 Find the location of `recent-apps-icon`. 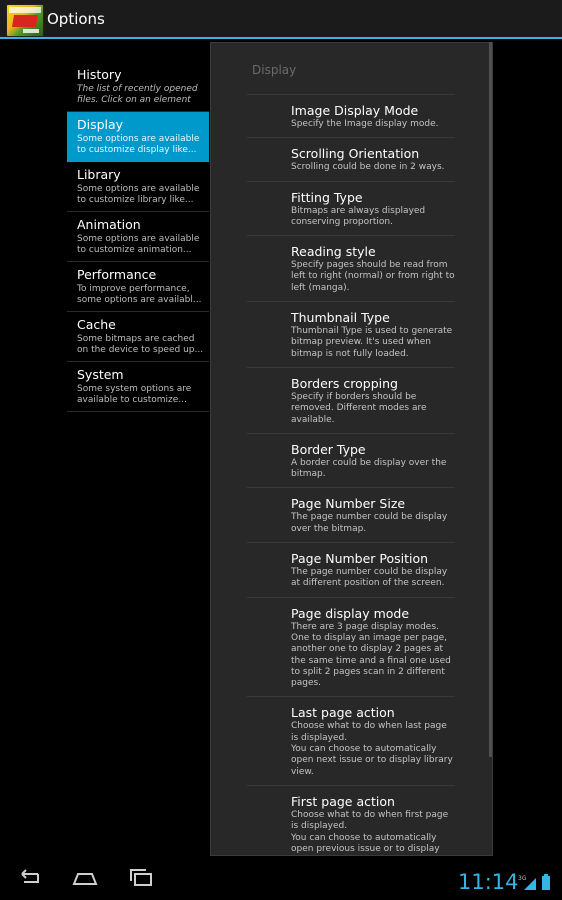

recent-apps-icon is located at coordinates (141, 878).